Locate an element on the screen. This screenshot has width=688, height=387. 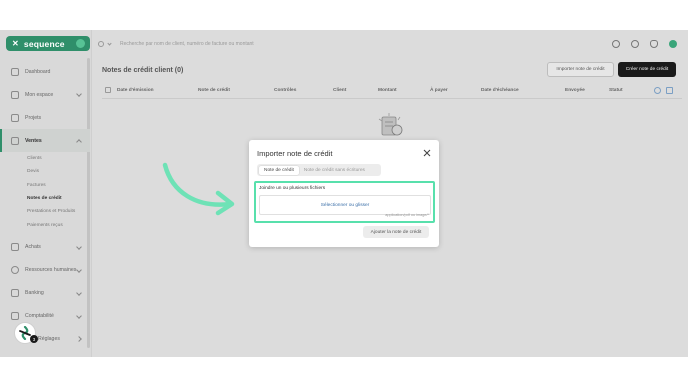
create-credit-note-button: Créer note de crédit is located at coordinates (647, 69).